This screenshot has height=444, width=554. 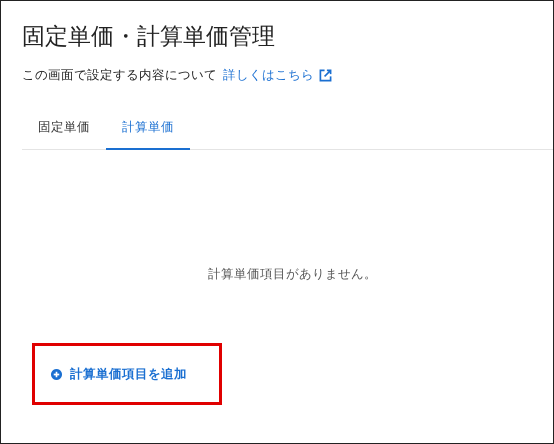 What do you see at coordinates (149, 37) in the screenshot?
I see `page-title: 固定単価・計算単価管理` at bounding box center [149, 37].